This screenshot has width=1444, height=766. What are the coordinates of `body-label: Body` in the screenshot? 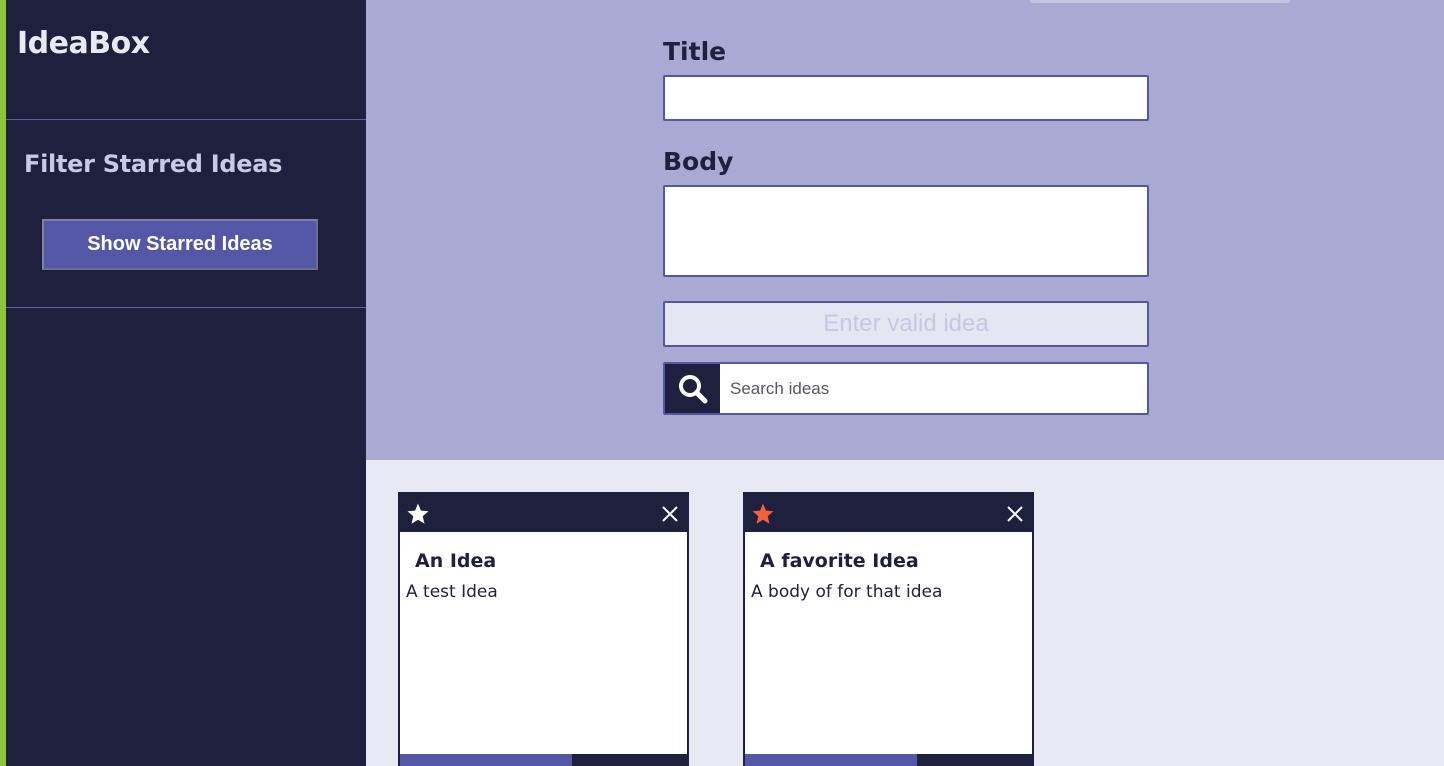 It's located at (698, 161).